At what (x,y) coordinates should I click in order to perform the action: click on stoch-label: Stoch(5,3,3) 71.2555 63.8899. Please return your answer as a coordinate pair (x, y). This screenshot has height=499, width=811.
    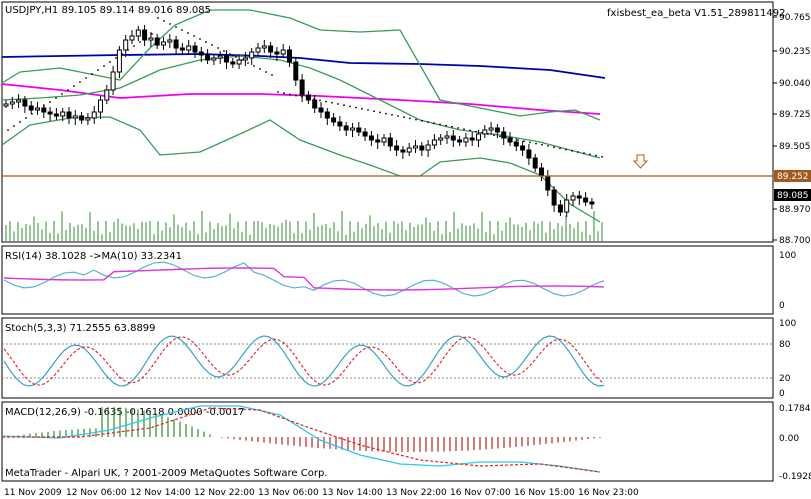
    Looking at the image, I should click on (80, 328).